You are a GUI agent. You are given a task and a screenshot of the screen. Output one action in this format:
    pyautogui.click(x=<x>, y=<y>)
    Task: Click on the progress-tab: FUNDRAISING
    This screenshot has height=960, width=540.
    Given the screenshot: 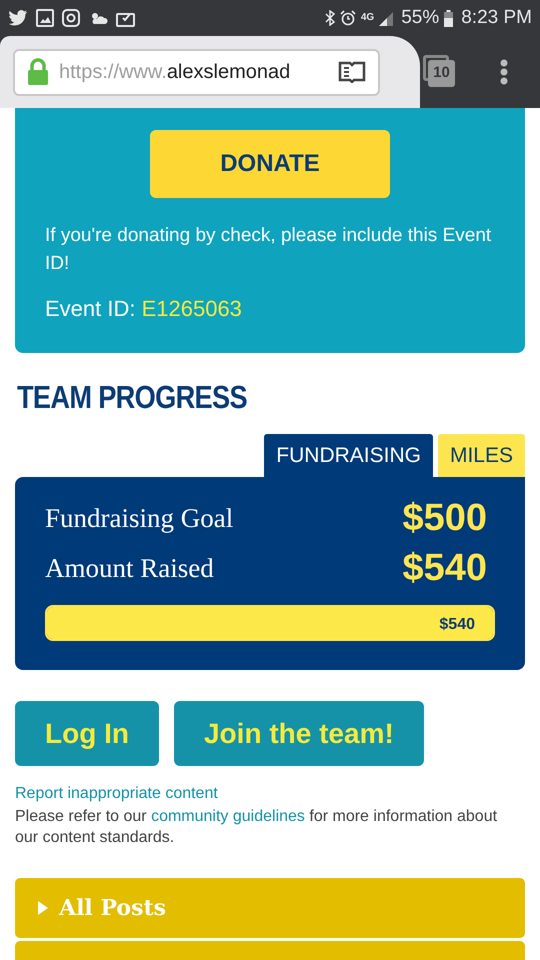 What is the action you would take?
    pyautogui.click(x=348, y=455)
    